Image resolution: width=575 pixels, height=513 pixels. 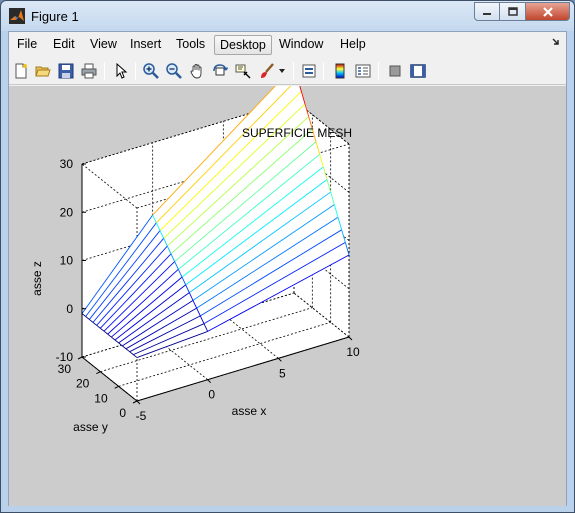 I want to click on insert-colorbar-icon, so click(x=340, y=71).